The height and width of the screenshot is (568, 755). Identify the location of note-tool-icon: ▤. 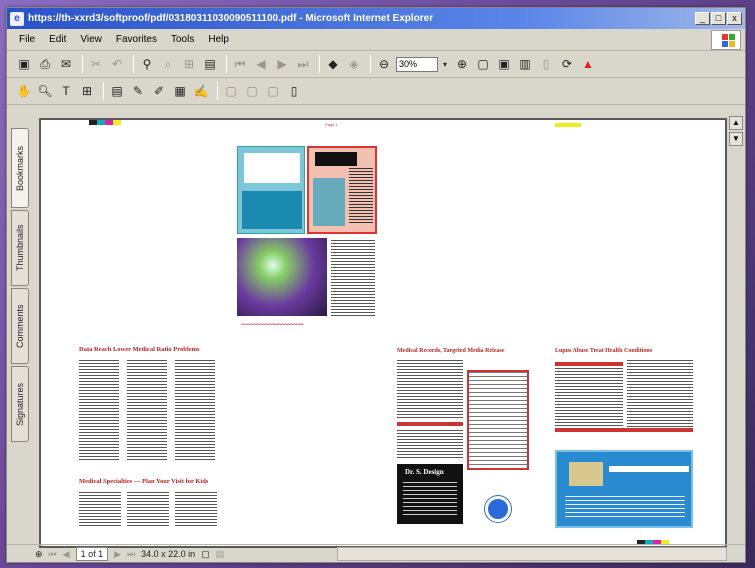
(117, 91).